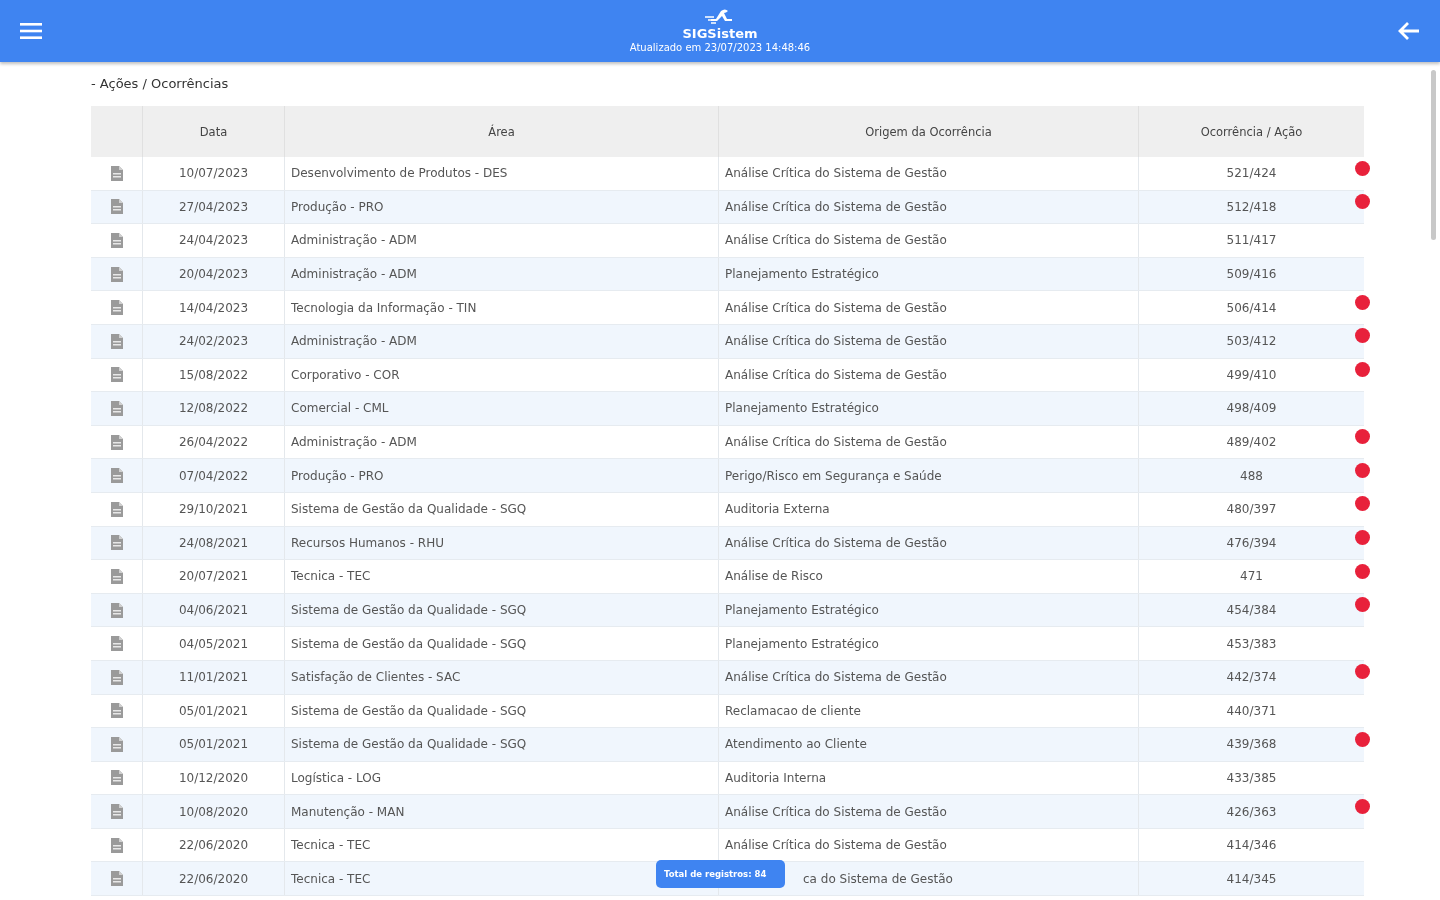 This screenshot has width=1440, height=900. I want to click on origin-cell: Análise de Risco, so click(928, 576).